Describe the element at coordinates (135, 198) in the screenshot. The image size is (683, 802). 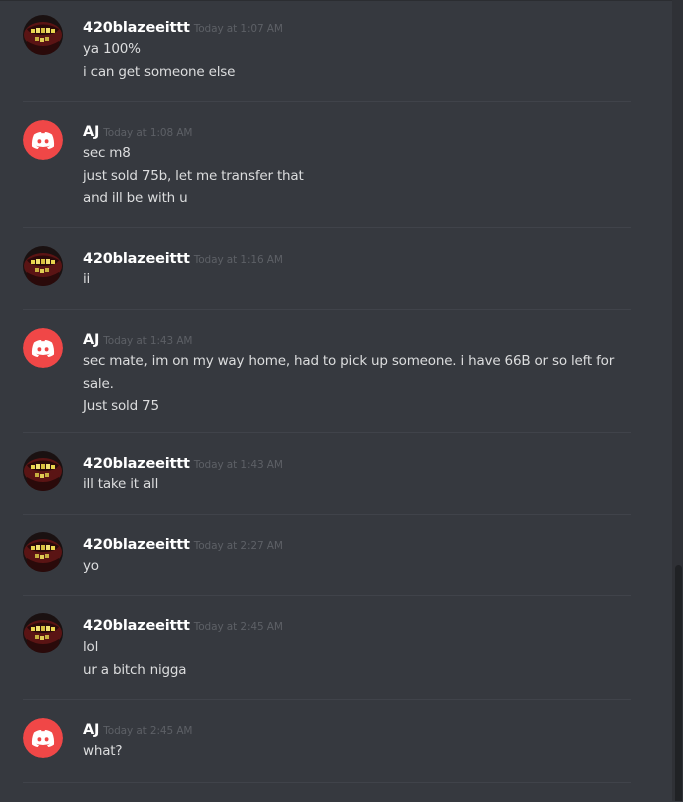
I see `message-line: and ill be with u` at that location.